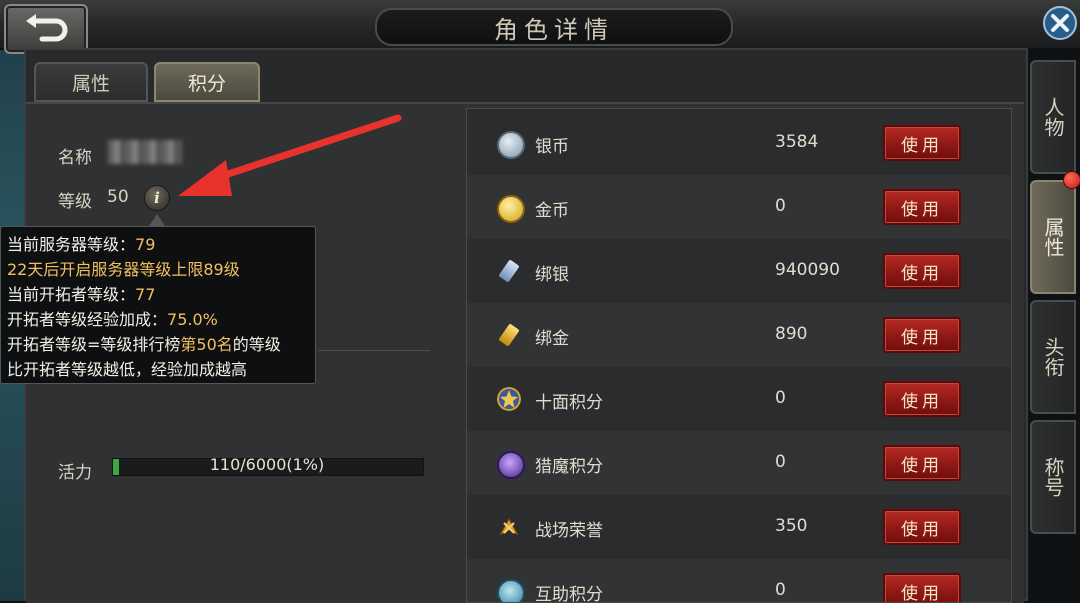 This screenshot has width=1080, height=603. What do you see at coordinates (207, 82) in the screenshot?
I see `tab-points: 积分` at bounding box center [207, 82].